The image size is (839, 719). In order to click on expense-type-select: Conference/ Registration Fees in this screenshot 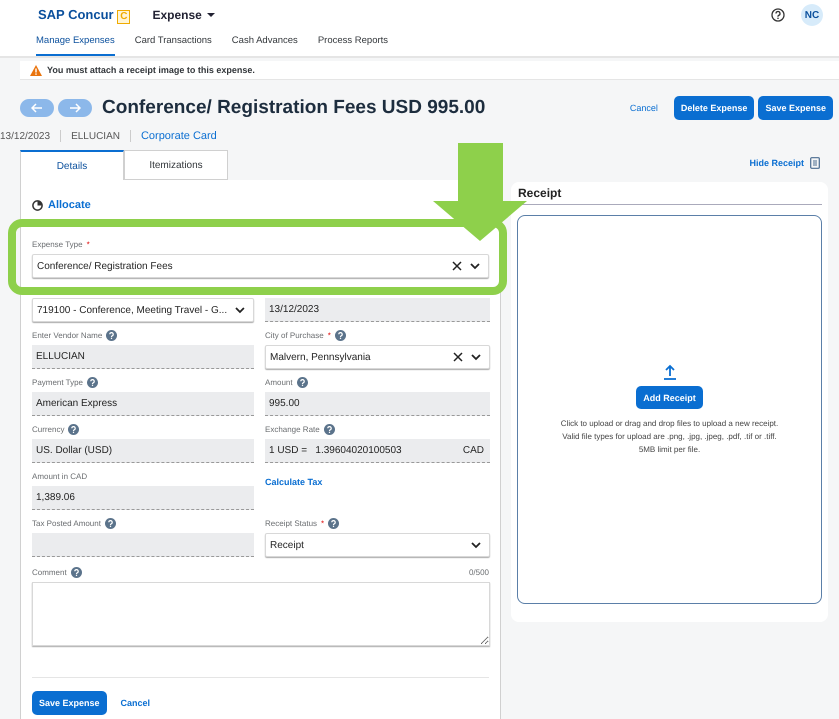, I will do `click(260, 266)`.